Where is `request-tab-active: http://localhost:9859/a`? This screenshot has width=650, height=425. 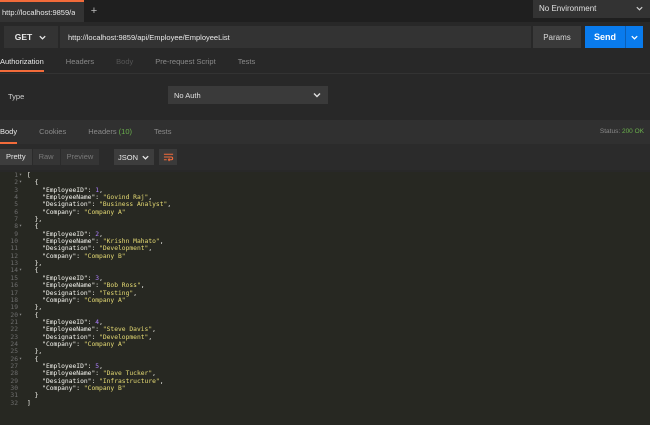 request-tab-active: http://localhost:9859/a is located at coordinates (42, 11).